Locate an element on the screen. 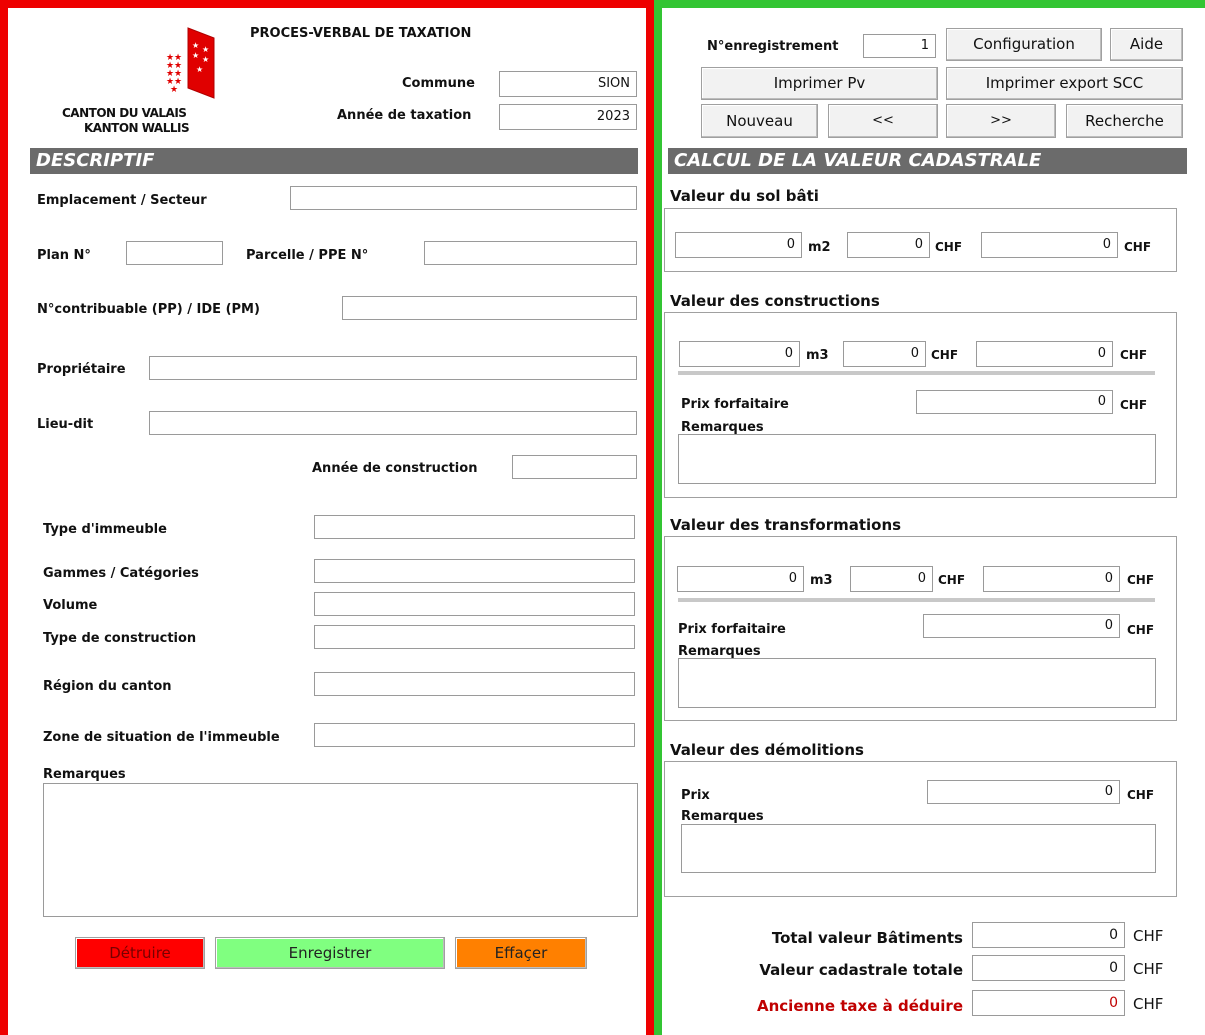 The image size is (1205, 1035). type-construction-field is located at coordinates (474, 637).